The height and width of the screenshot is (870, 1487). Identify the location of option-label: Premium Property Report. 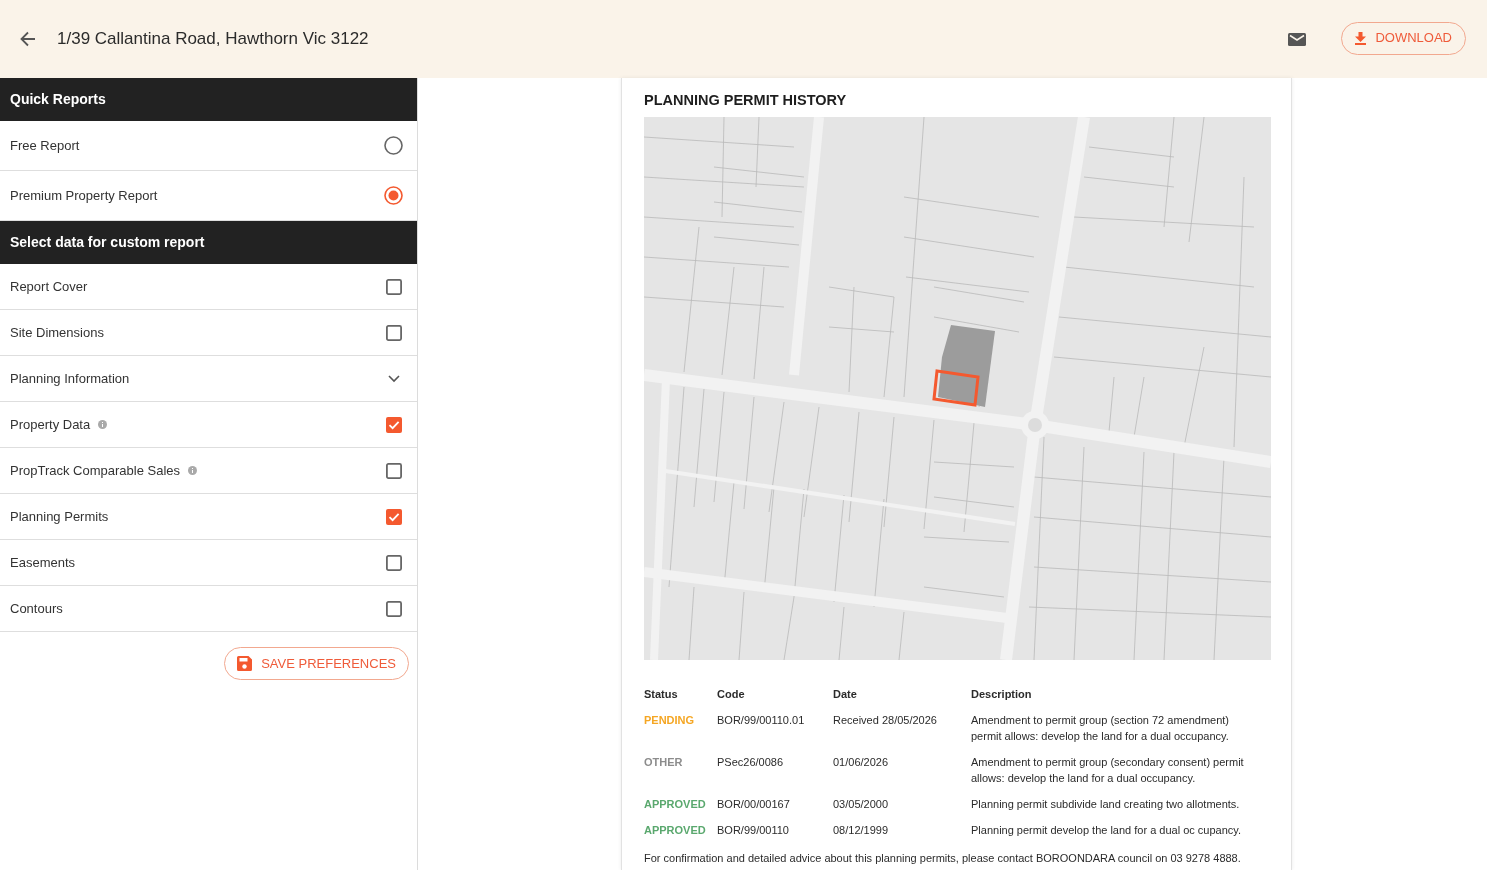
(84, 195).